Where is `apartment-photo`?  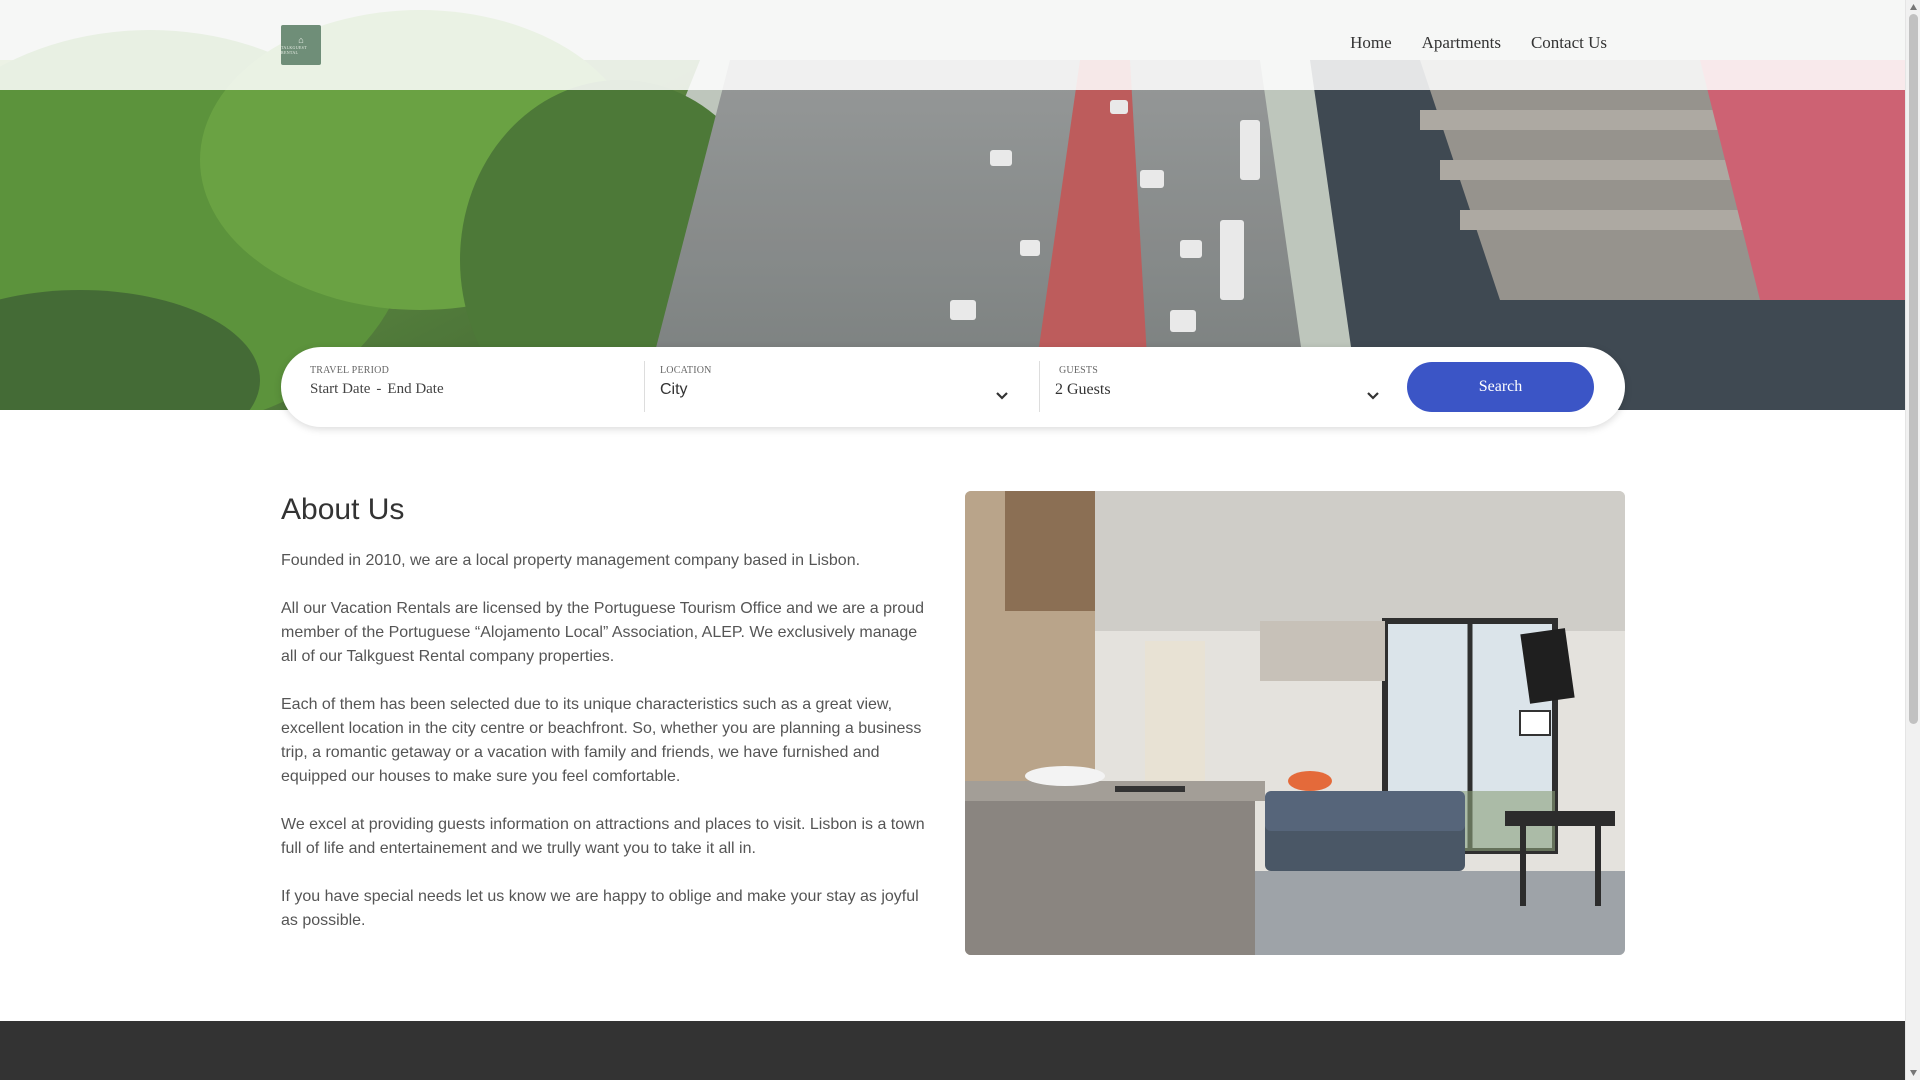 apartment-photo is located at coordinates (1295, 723).